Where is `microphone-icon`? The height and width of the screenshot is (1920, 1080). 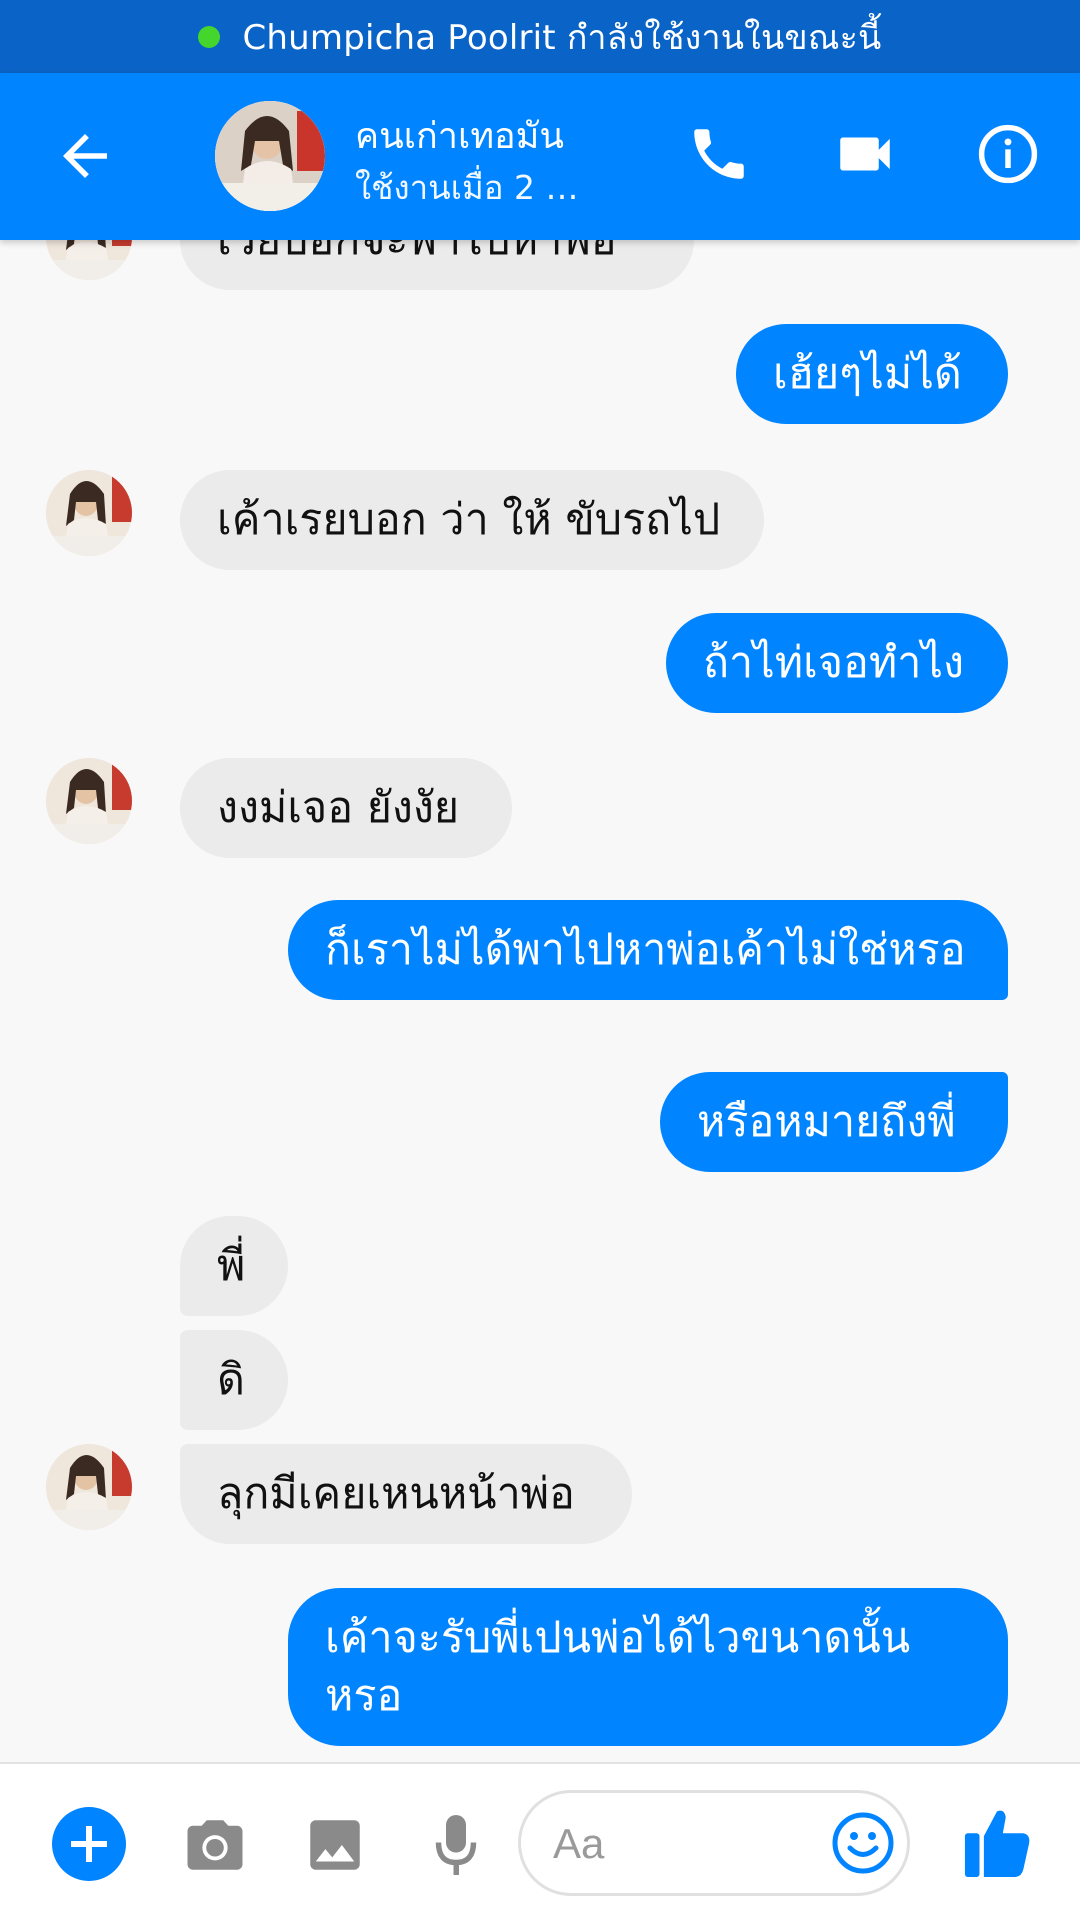
microphone-icon is located at coordinates (456, 1845).